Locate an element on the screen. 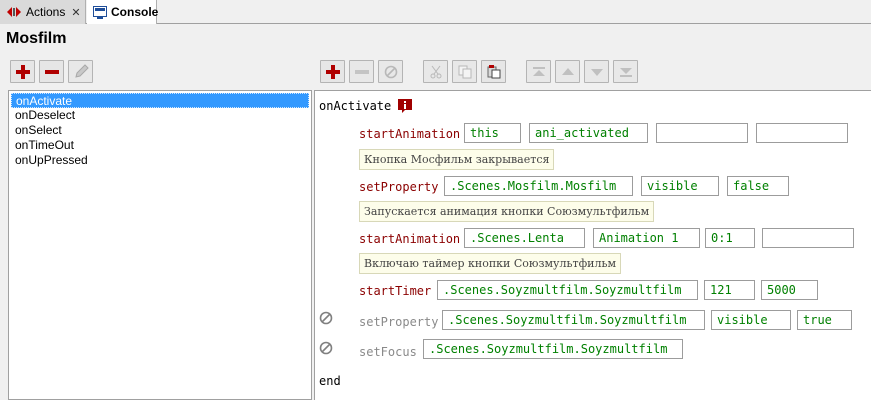  list-item: onUpPressed is located at coordinates (160, 160).